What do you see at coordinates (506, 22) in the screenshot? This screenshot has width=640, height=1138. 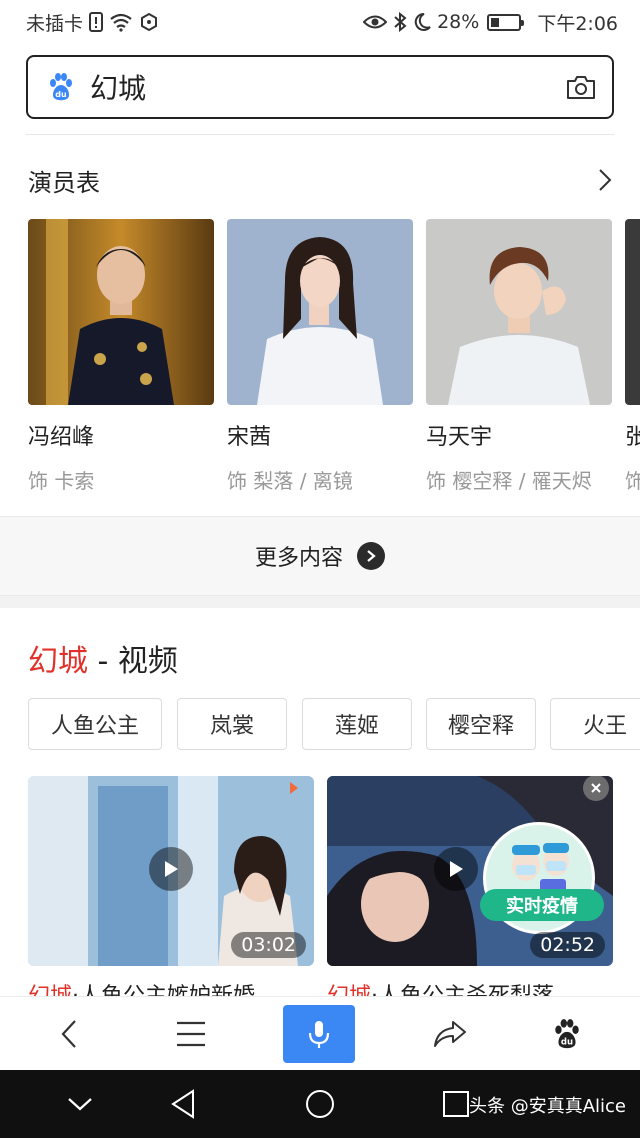 I see `battery-icon` at bounding box center [506, 22].